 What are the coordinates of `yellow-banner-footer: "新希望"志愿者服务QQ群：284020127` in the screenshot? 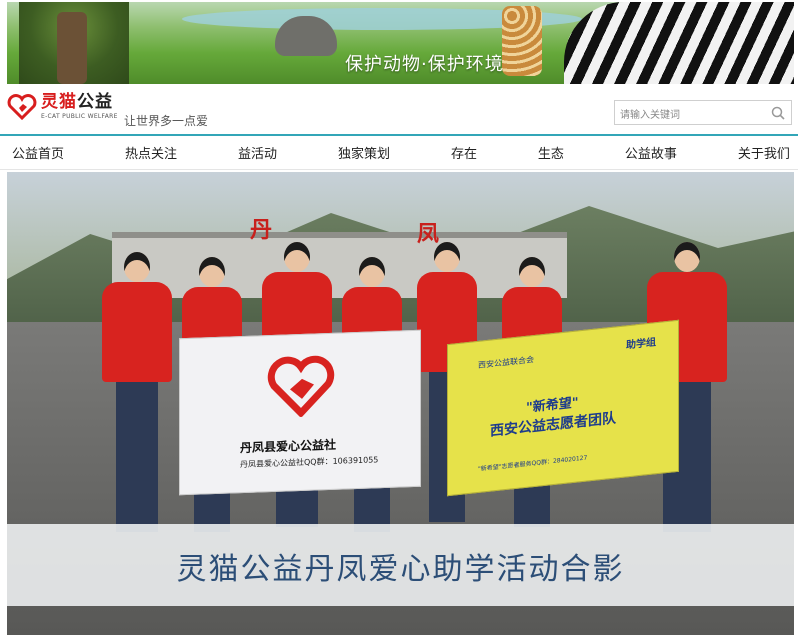 It's located at (533, 463).